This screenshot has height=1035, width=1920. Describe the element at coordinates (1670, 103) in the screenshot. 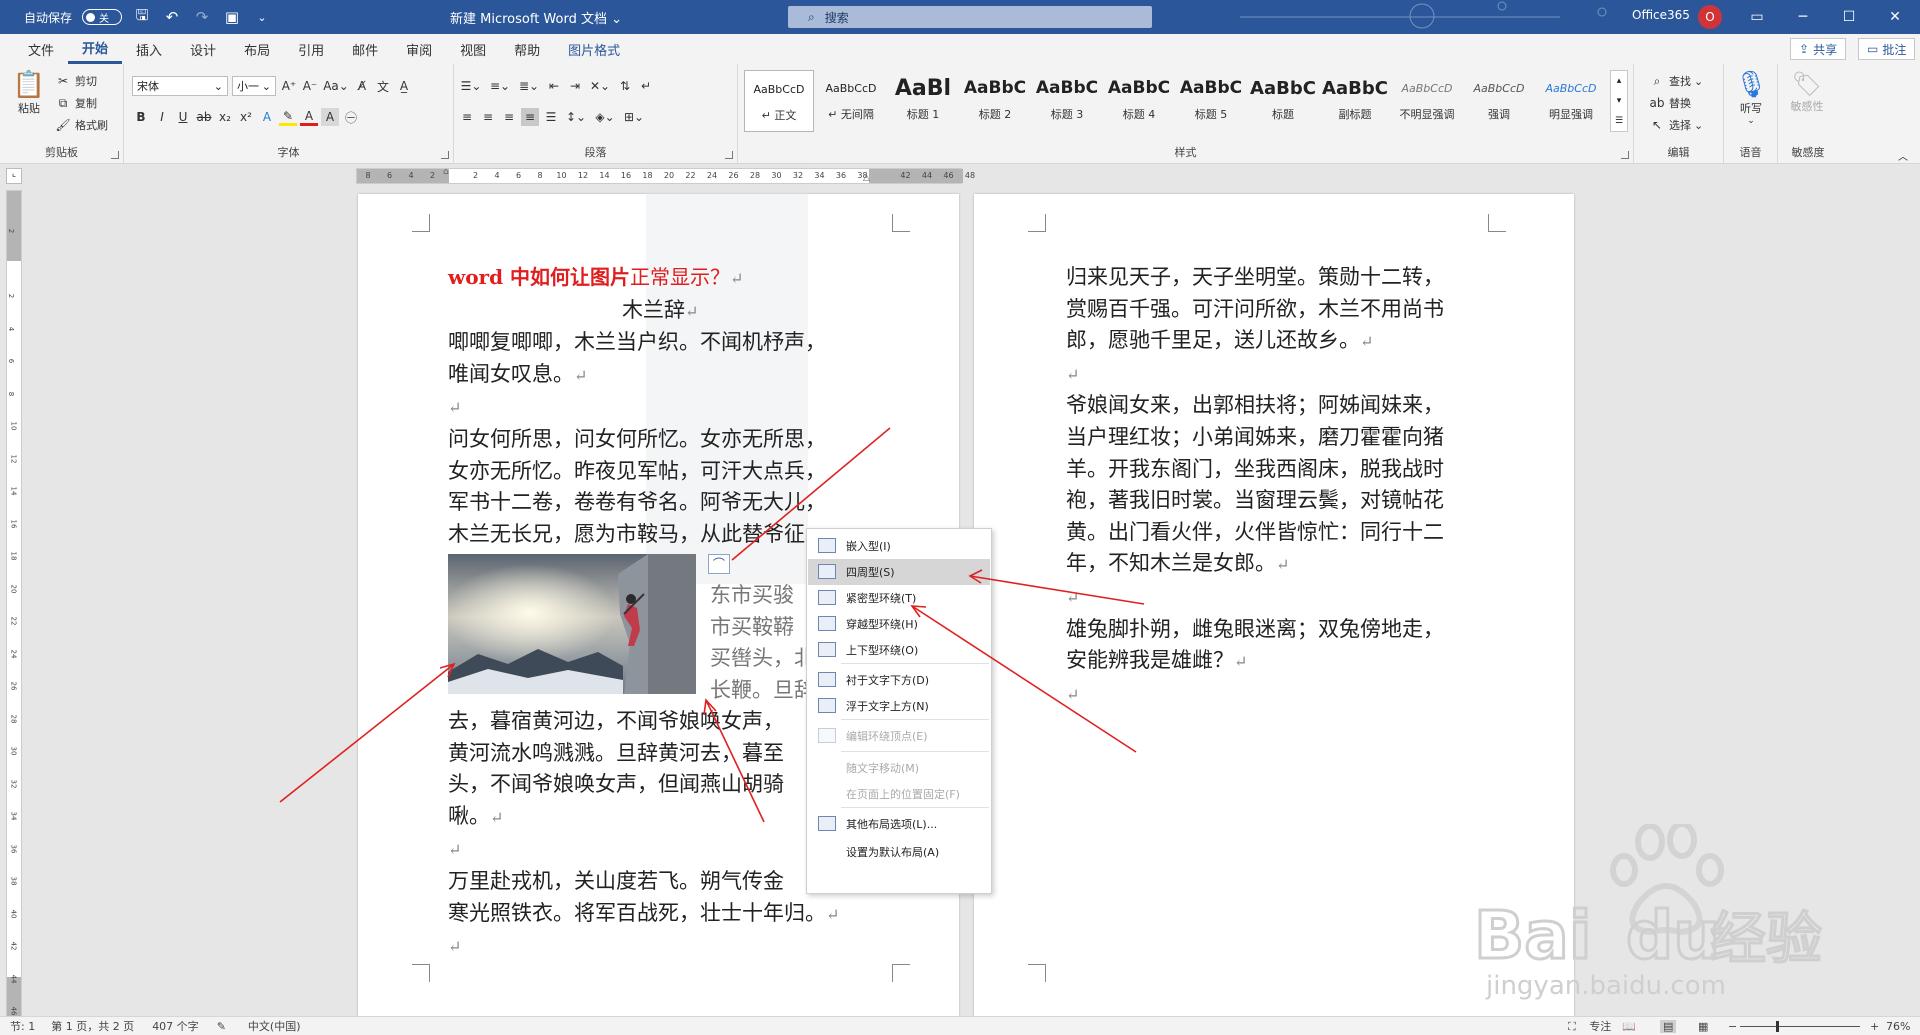

I see `replace-button: ab 替换` at that location.